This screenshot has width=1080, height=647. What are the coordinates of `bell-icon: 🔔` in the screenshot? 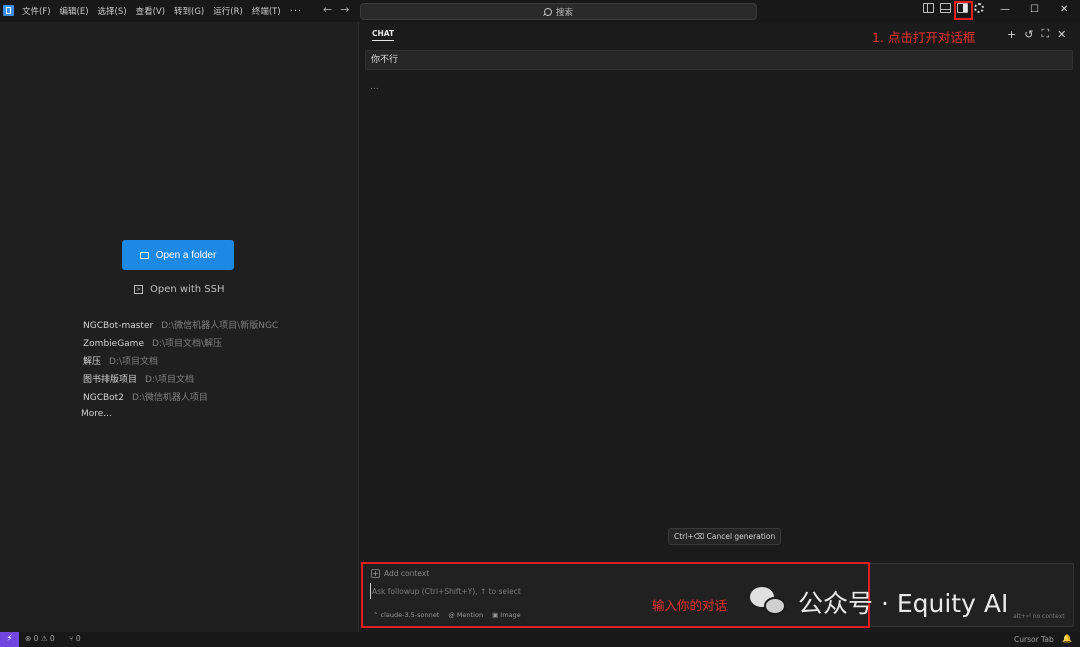 It's located at (1067, 638).